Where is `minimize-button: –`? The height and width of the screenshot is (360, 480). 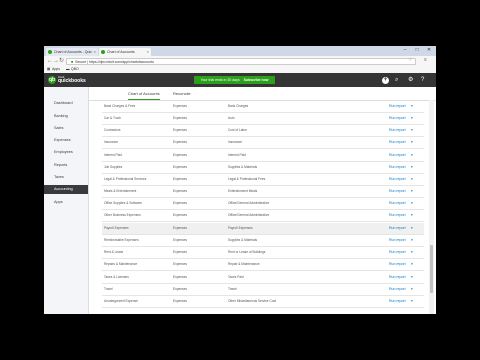
minimize-button: – is located at coordinates (405, 50).